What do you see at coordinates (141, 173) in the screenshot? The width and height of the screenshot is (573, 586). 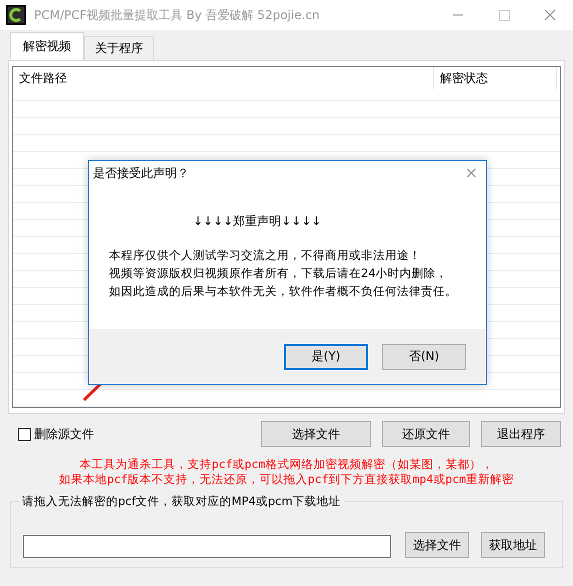 I see `dialog-title: 是否接受此声明？` at bounding box center [141, 173].